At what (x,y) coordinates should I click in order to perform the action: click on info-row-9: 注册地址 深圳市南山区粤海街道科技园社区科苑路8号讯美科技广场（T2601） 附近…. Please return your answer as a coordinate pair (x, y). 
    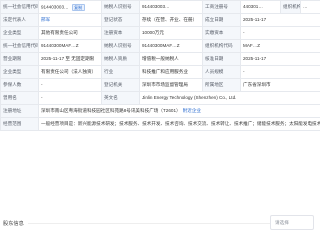
    Looking at the image, I should click on (160, 111).